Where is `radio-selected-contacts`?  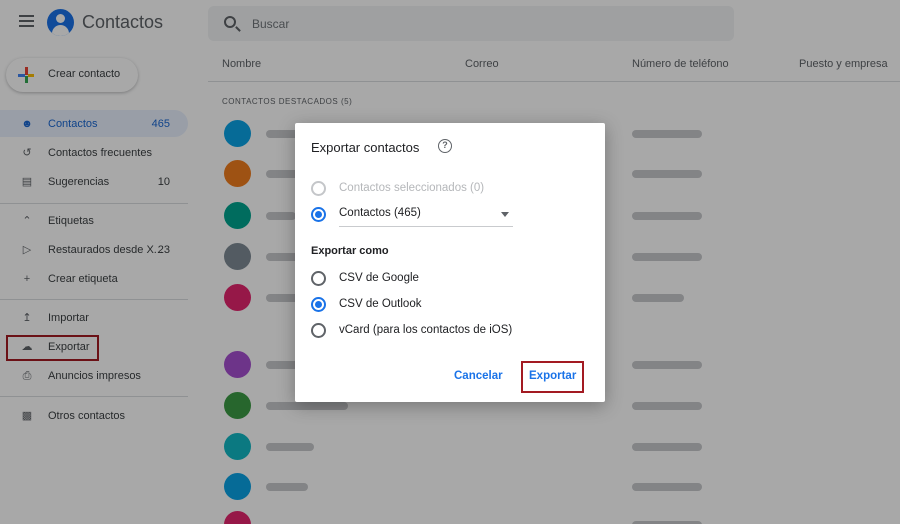 radio-selected-contacts is located at coordinates (318, 188).